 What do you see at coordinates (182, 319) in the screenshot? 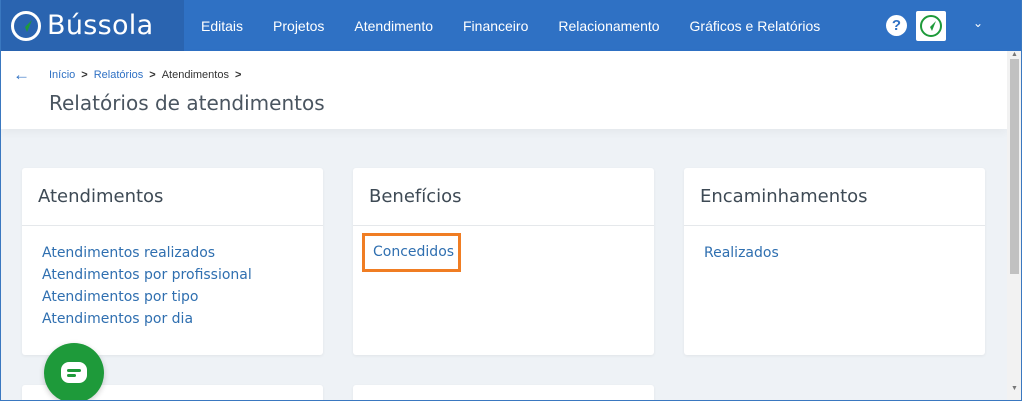
I see `link-atendimentos-por-dia: Atendimentos por dia` at bounding box center [182, 319].